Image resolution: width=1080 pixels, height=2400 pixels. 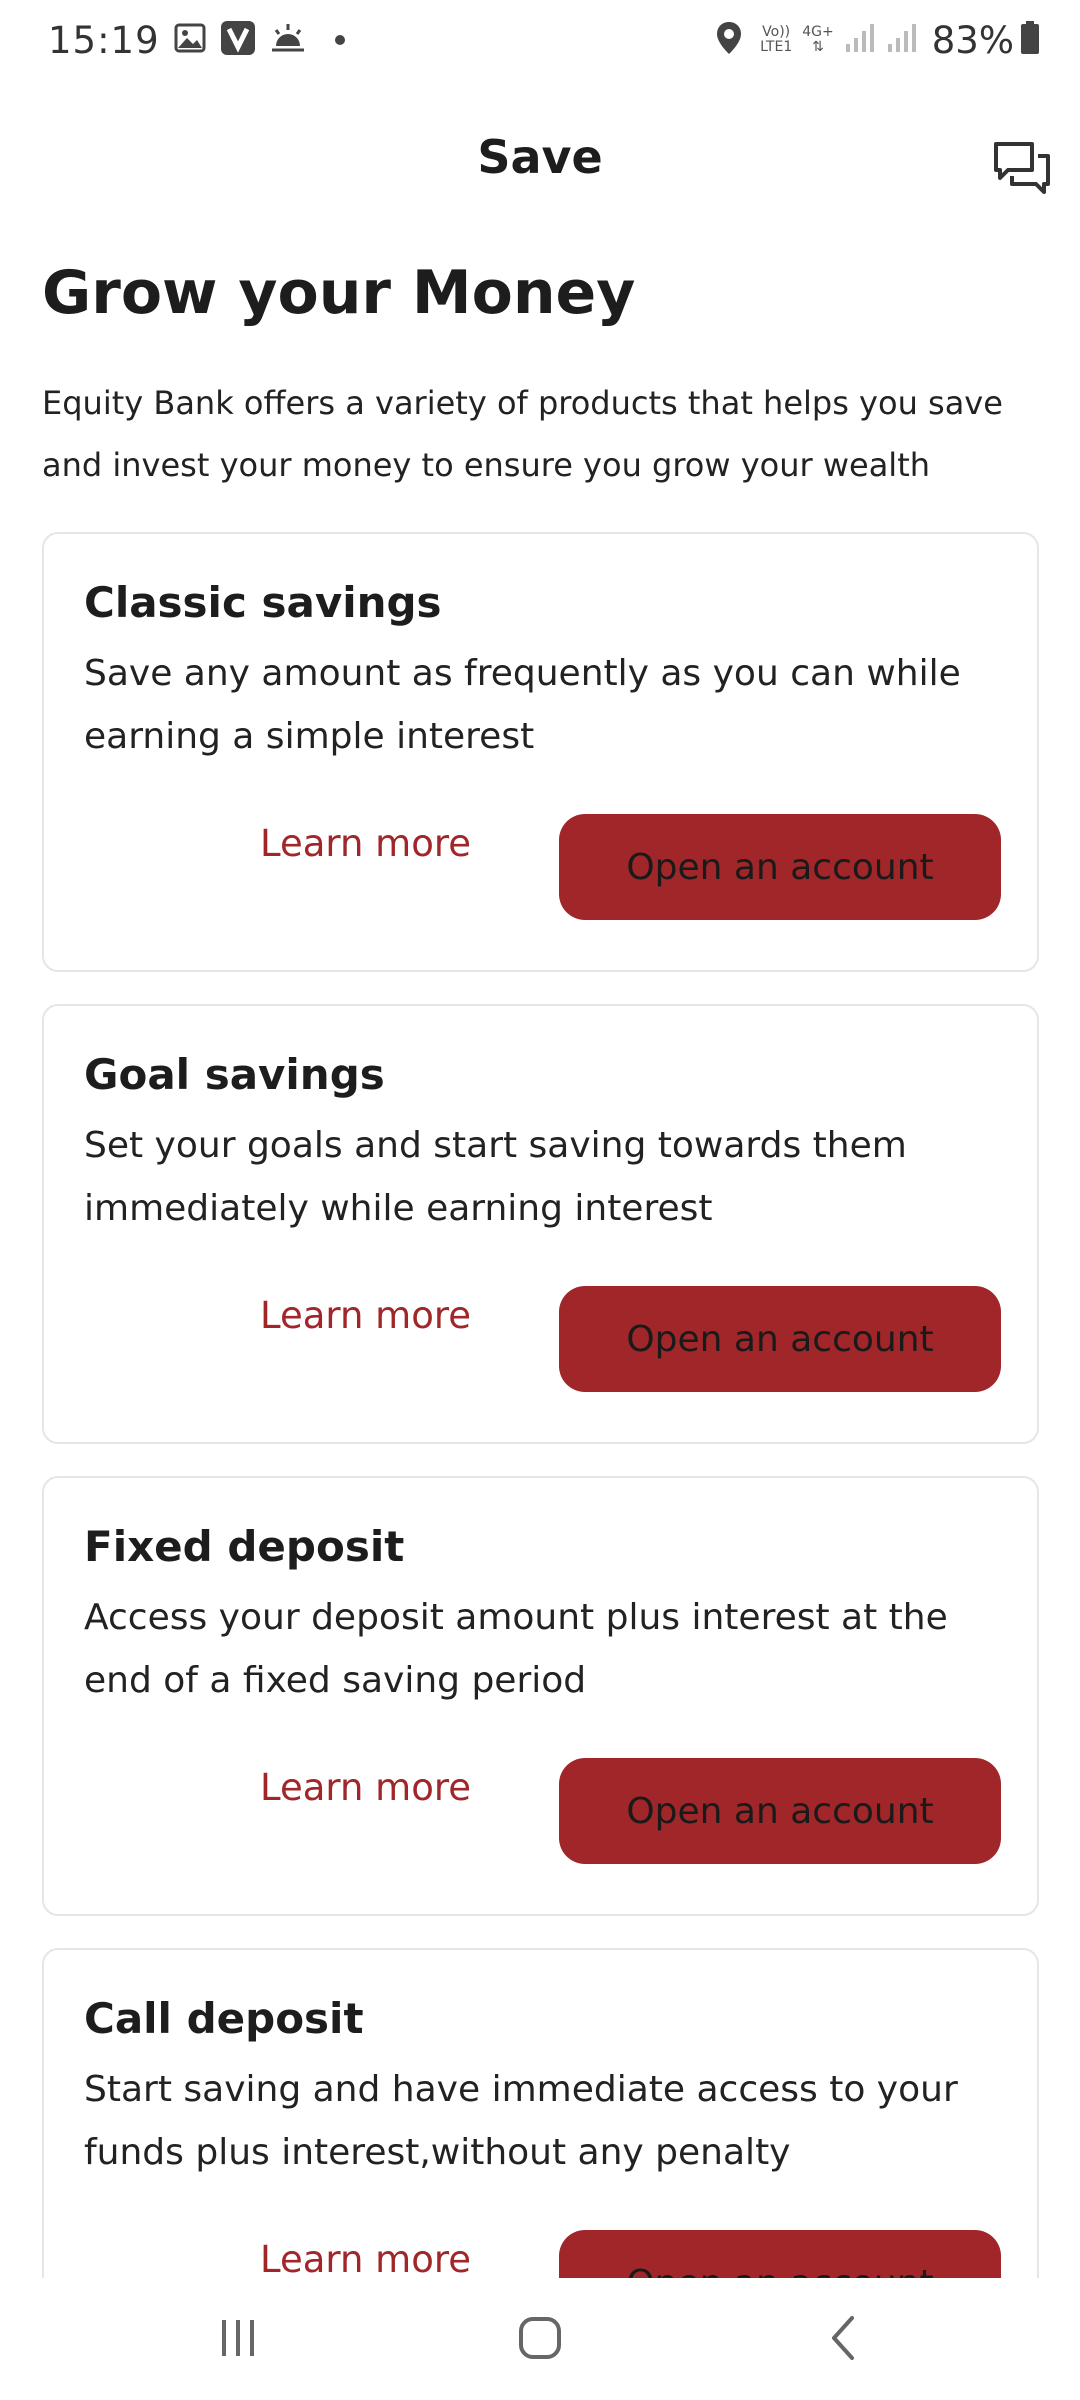 I want to click on system-nav-bar, so click(x=540, y=2339).